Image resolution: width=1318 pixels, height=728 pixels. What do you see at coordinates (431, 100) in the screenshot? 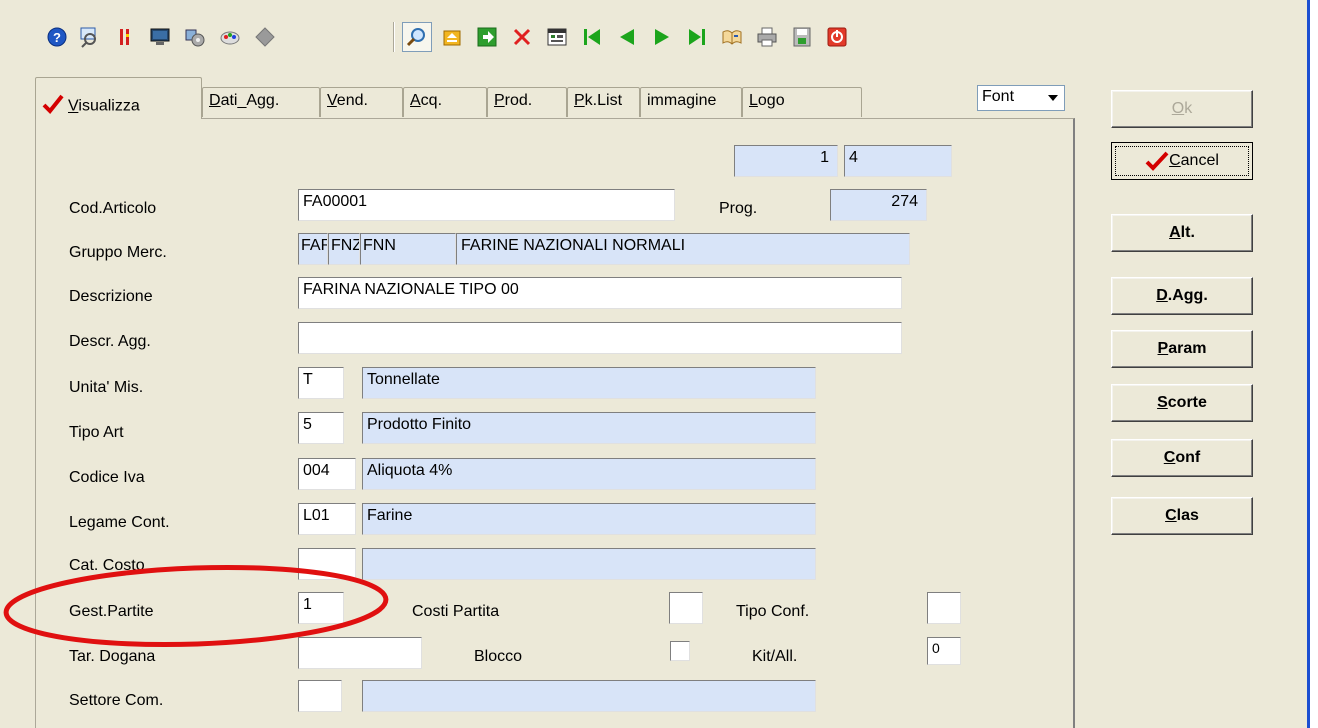
I see `tab-acq-label: cq.` at bounding box center [431, 100].